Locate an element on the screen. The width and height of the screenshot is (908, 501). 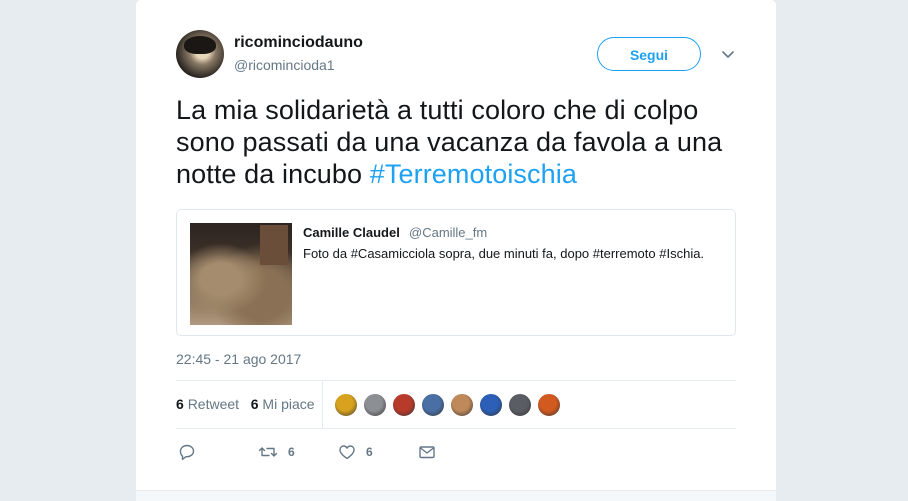
retweet-count: 6 is located at coordinates (180, 404).